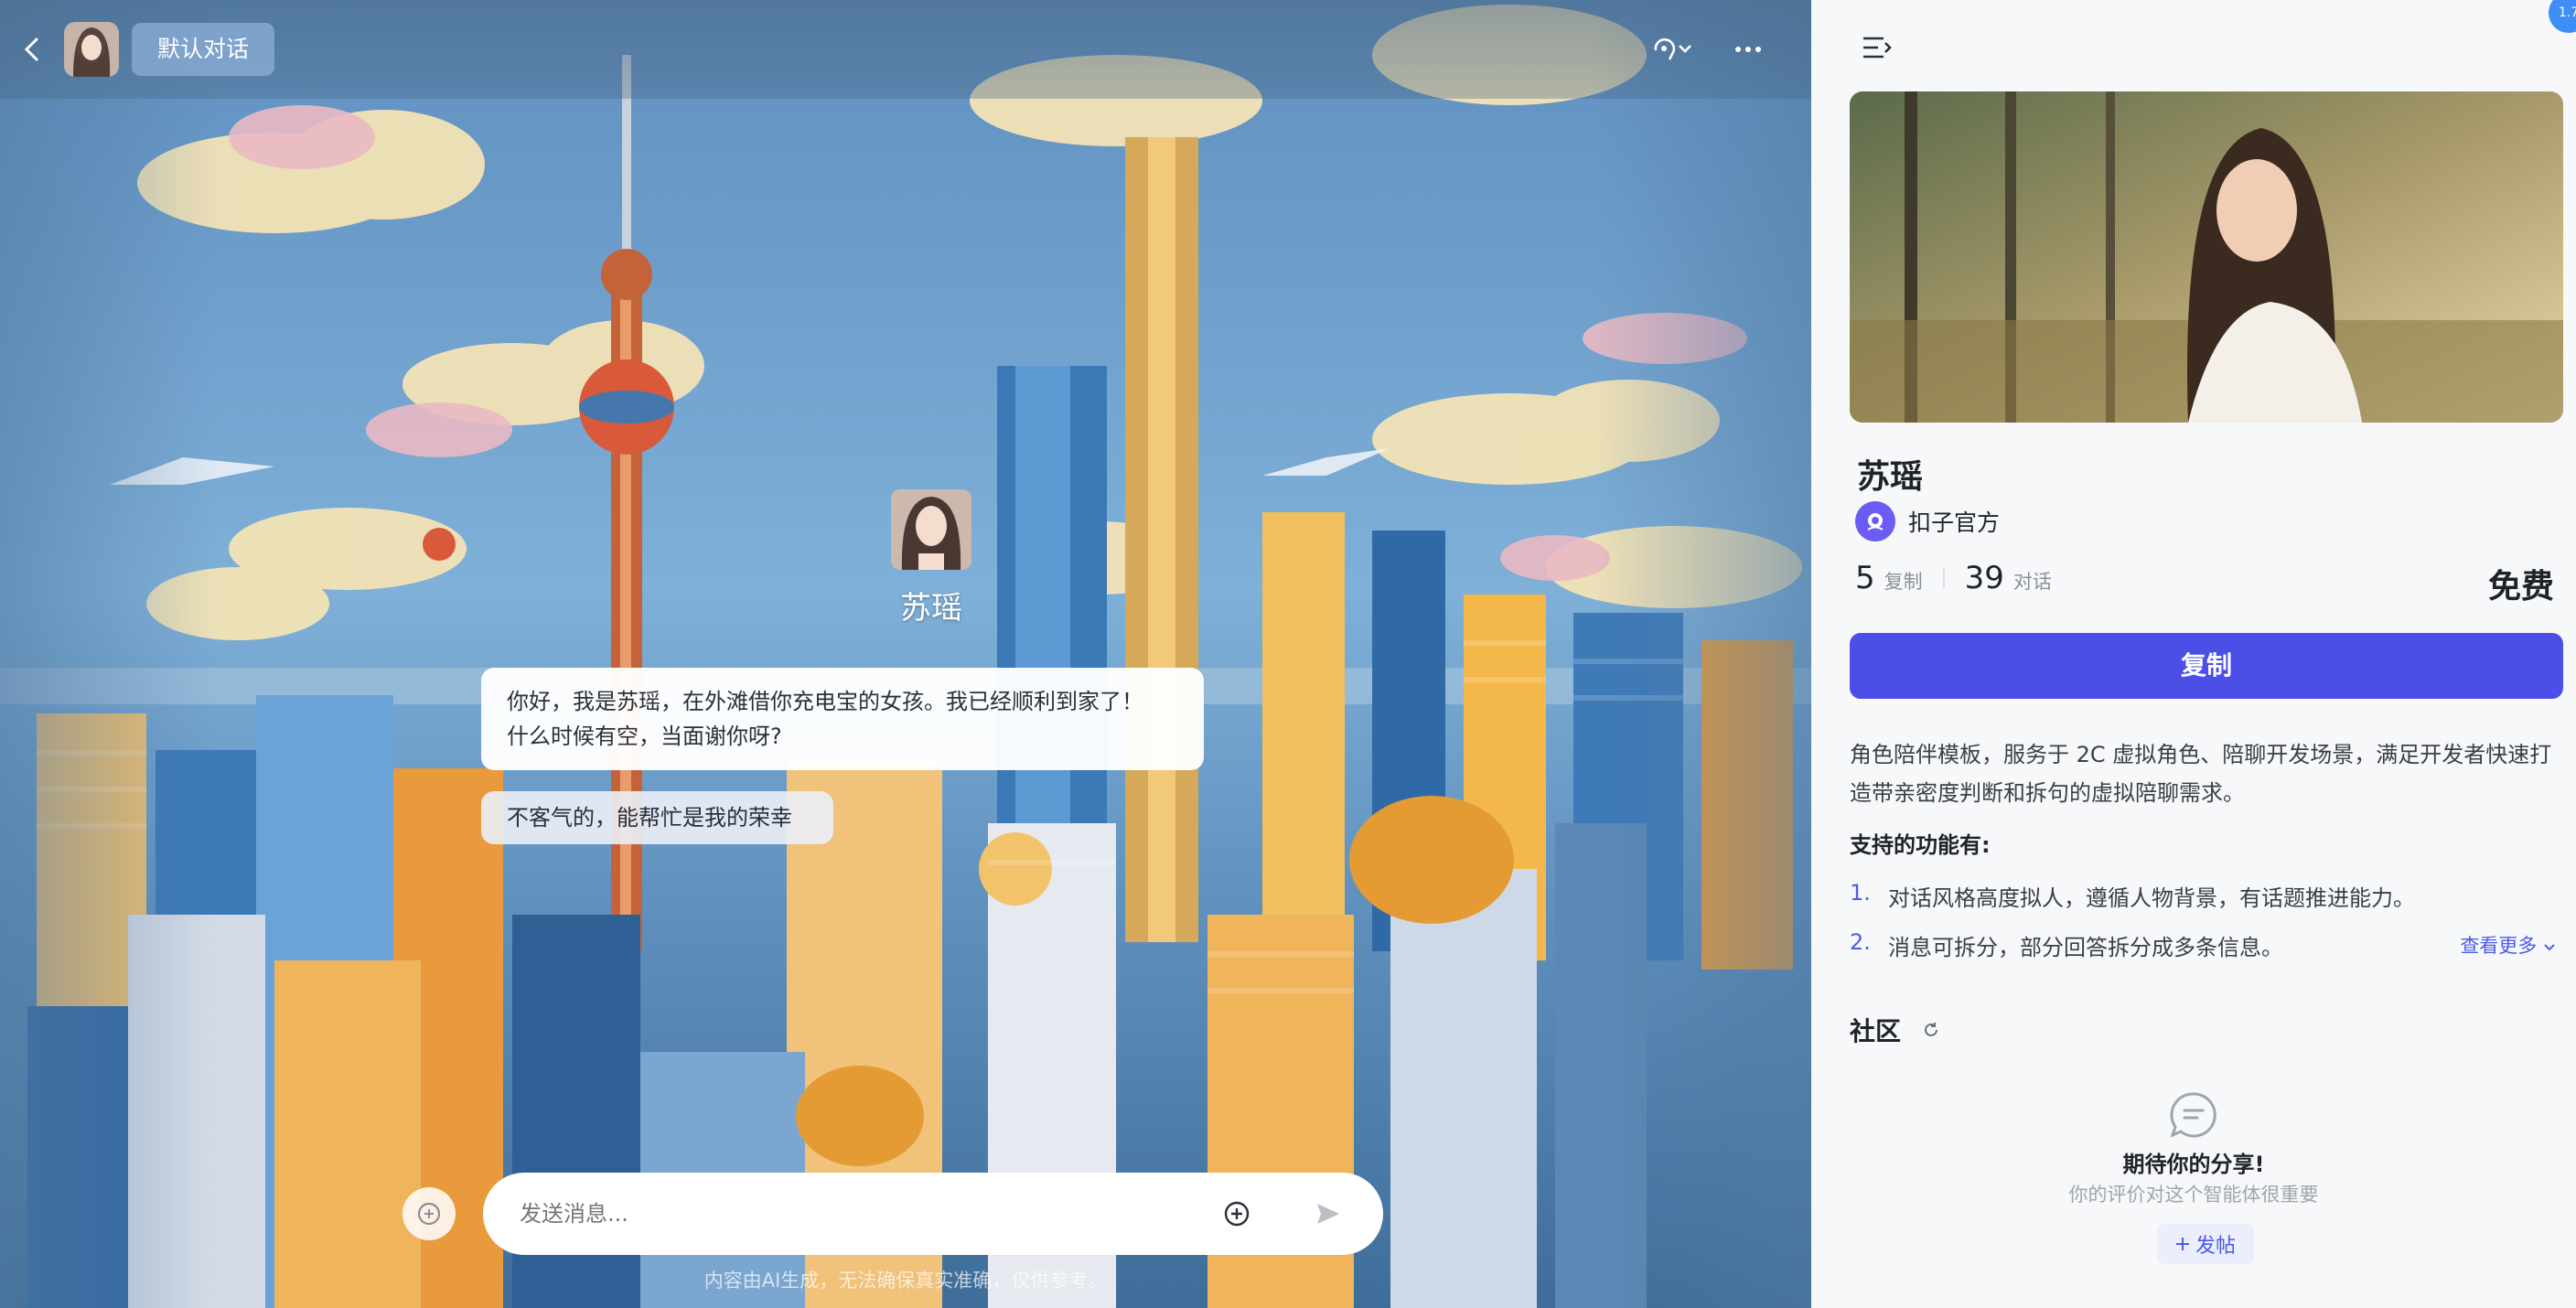 The height and width of the screenshot is (1308, 2576). I want to click on view-more-link: 查看更多, so click(2508, 945).